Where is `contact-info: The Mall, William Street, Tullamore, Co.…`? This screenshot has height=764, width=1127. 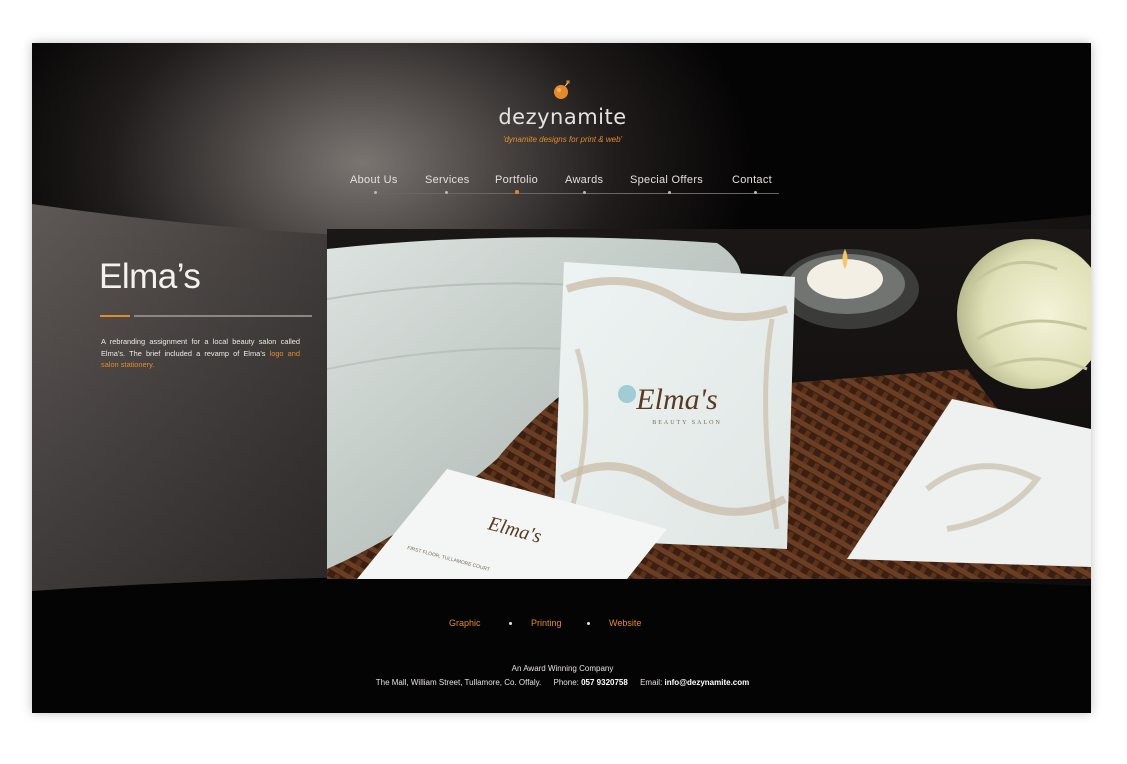 contact-info: The Mall, William Street, Tullamore, Co.… is located at coordinates (561, 682).